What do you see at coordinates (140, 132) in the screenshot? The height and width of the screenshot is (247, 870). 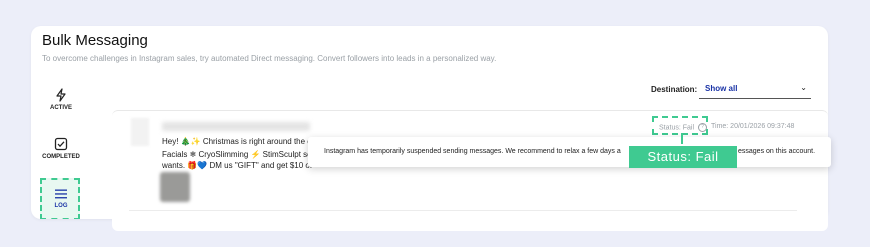 I see `avatar` at bounding box center [140, 132].